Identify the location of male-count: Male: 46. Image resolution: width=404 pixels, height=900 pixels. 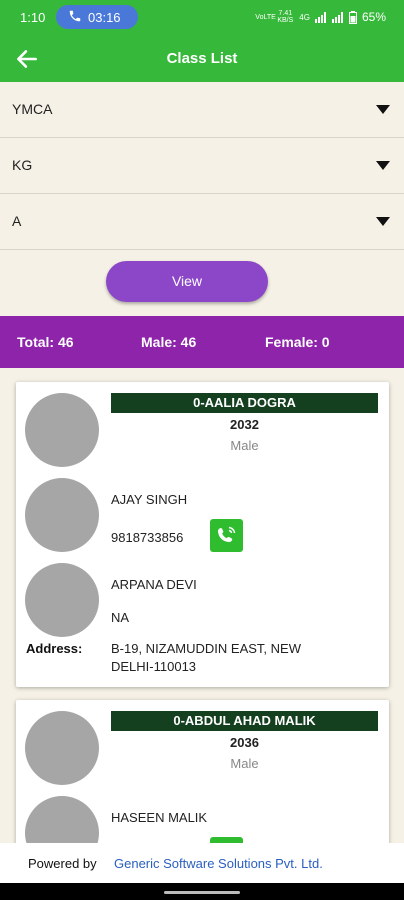
(169, 342).